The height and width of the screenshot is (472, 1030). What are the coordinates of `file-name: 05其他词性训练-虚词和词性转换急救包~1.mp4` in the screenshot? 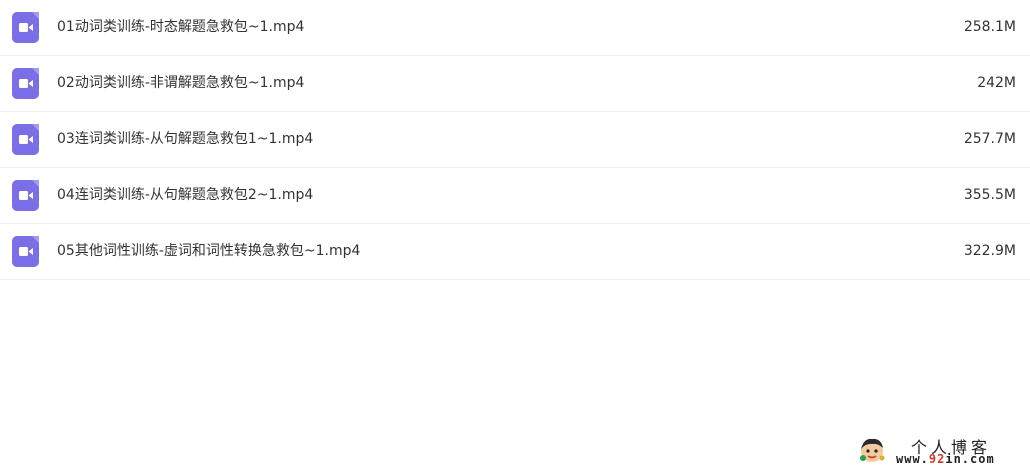 It's located at (209, 251).